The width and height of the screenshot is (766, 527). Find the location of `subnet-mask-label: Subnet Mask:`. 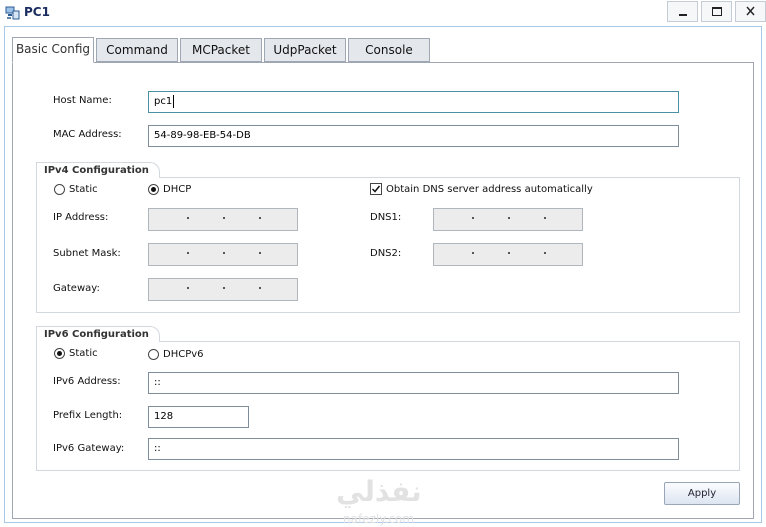

subnet-mask-label: Subnet Mask: is located at coordinates (87, 253).